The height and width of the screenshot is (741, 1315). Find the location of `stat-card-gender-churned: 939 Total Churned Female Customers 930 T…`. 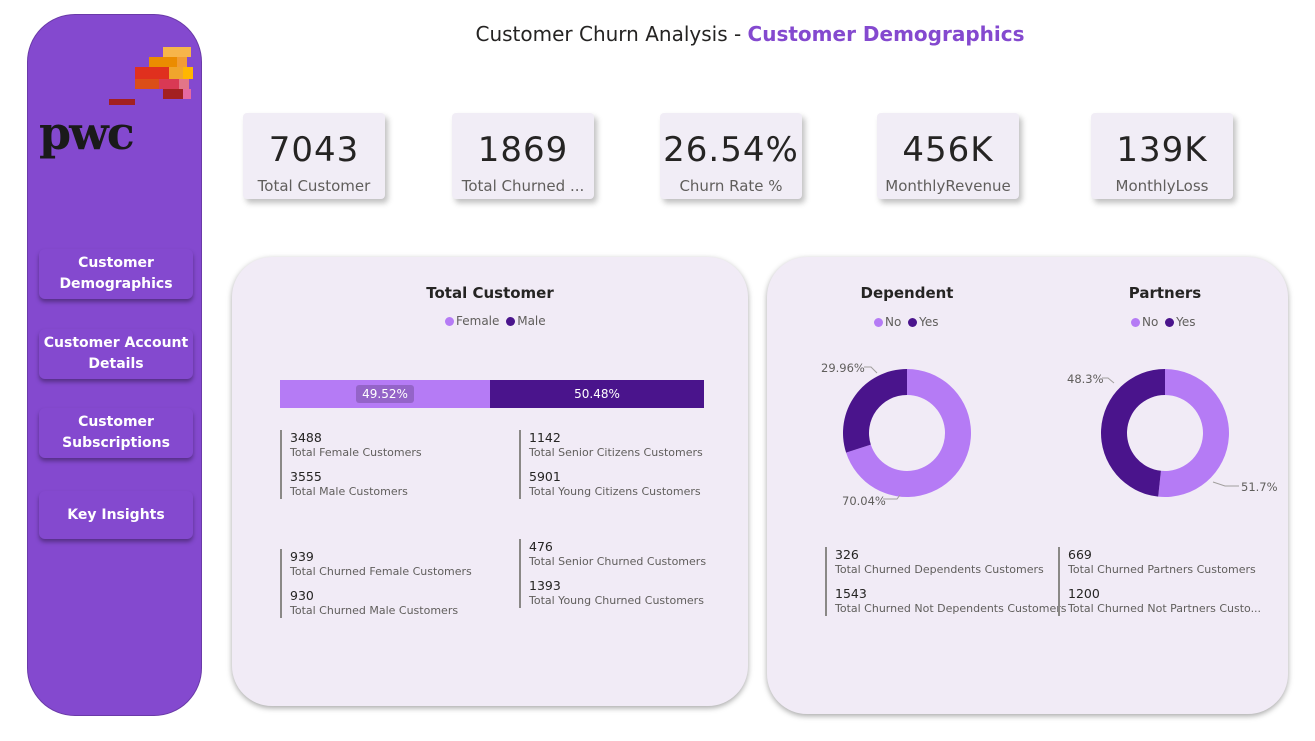

stat-card-gender-churned: 939 Total Churned Female Customers 930 T… is located at coordinates (376, 584).